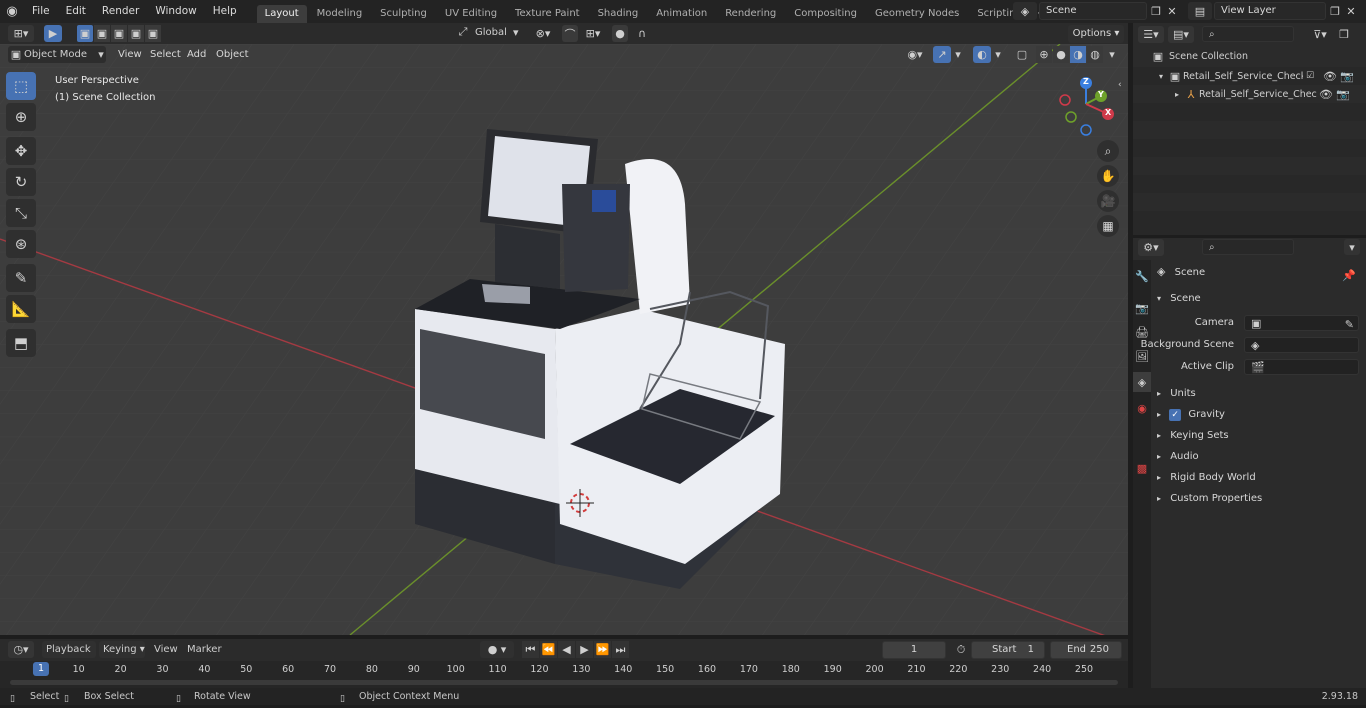 The width and height of the screenshot is (1366, 708). I want to click on filter-icon: ⊽▾, so click(1320, 34).